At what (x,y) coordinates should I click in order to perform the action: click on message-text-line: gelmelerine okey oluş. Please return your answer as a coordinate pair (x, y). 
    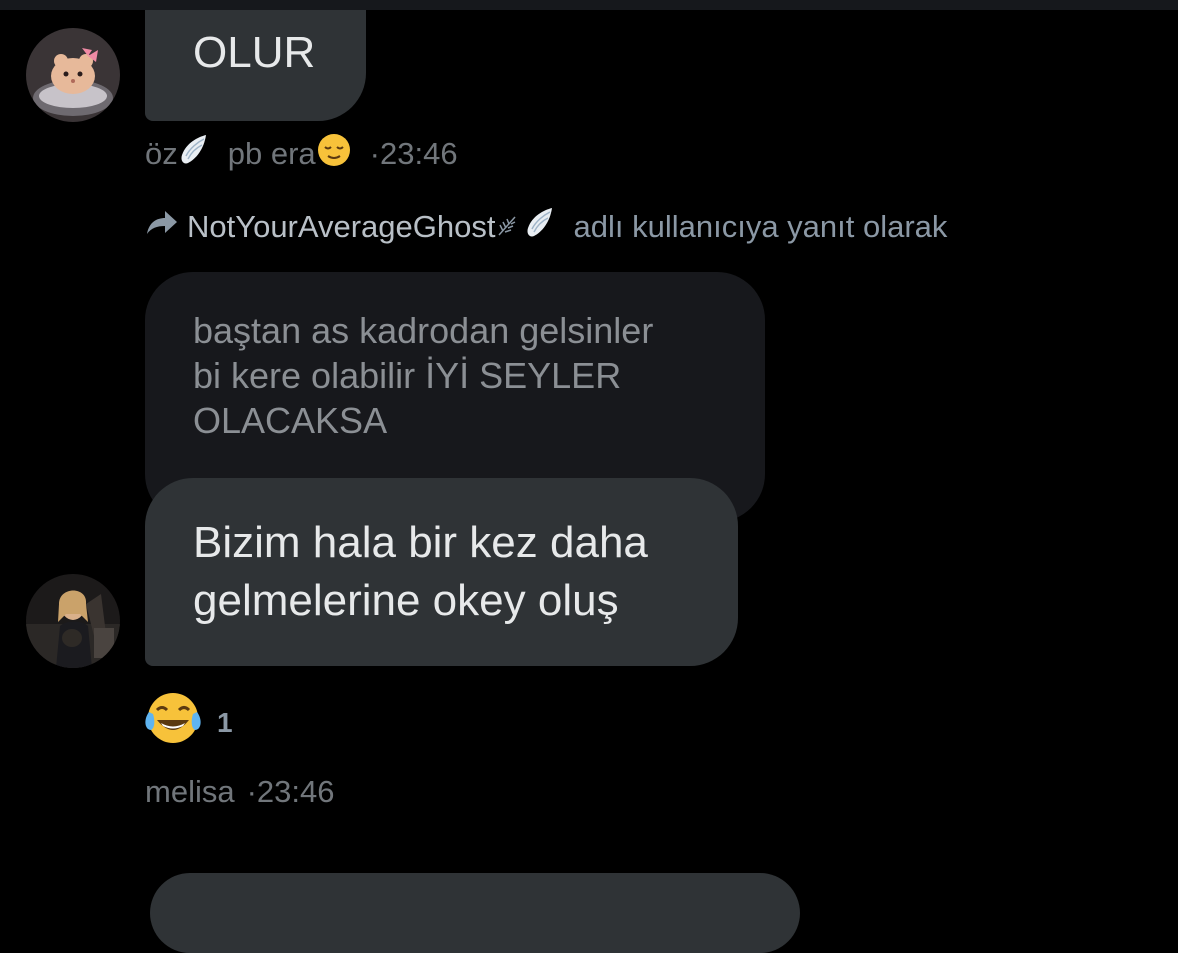
    Looking at the image, I should click on (406, 600).